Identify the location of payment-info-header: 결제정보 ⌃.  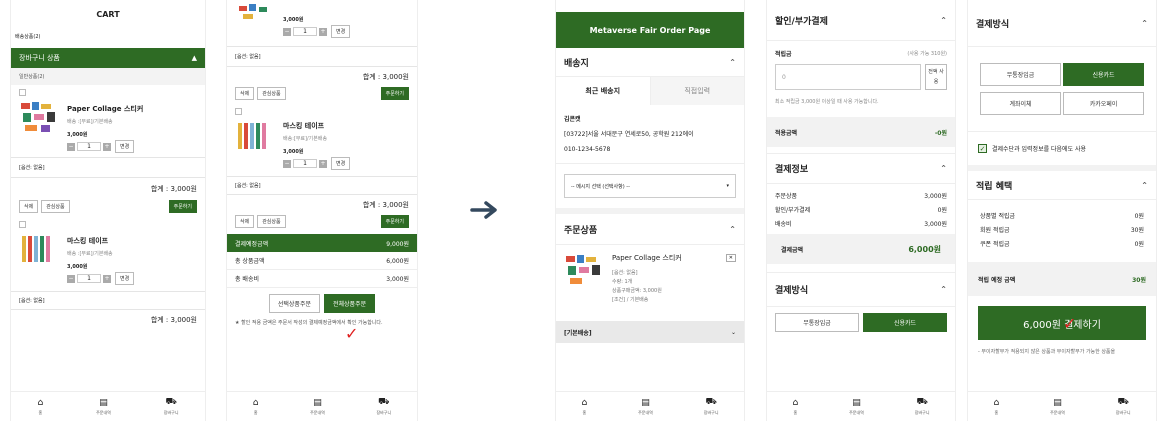
(861, 168).